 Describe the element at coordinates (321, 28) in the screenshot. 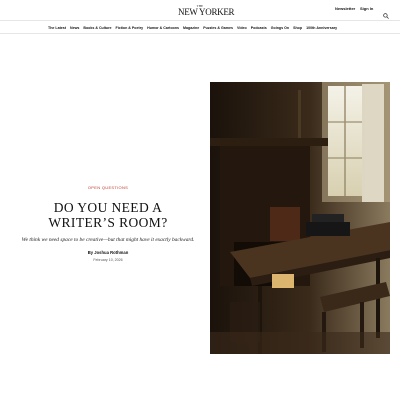

I see `nav-item-100th-anniversary: 100th Anniversary` at that location.